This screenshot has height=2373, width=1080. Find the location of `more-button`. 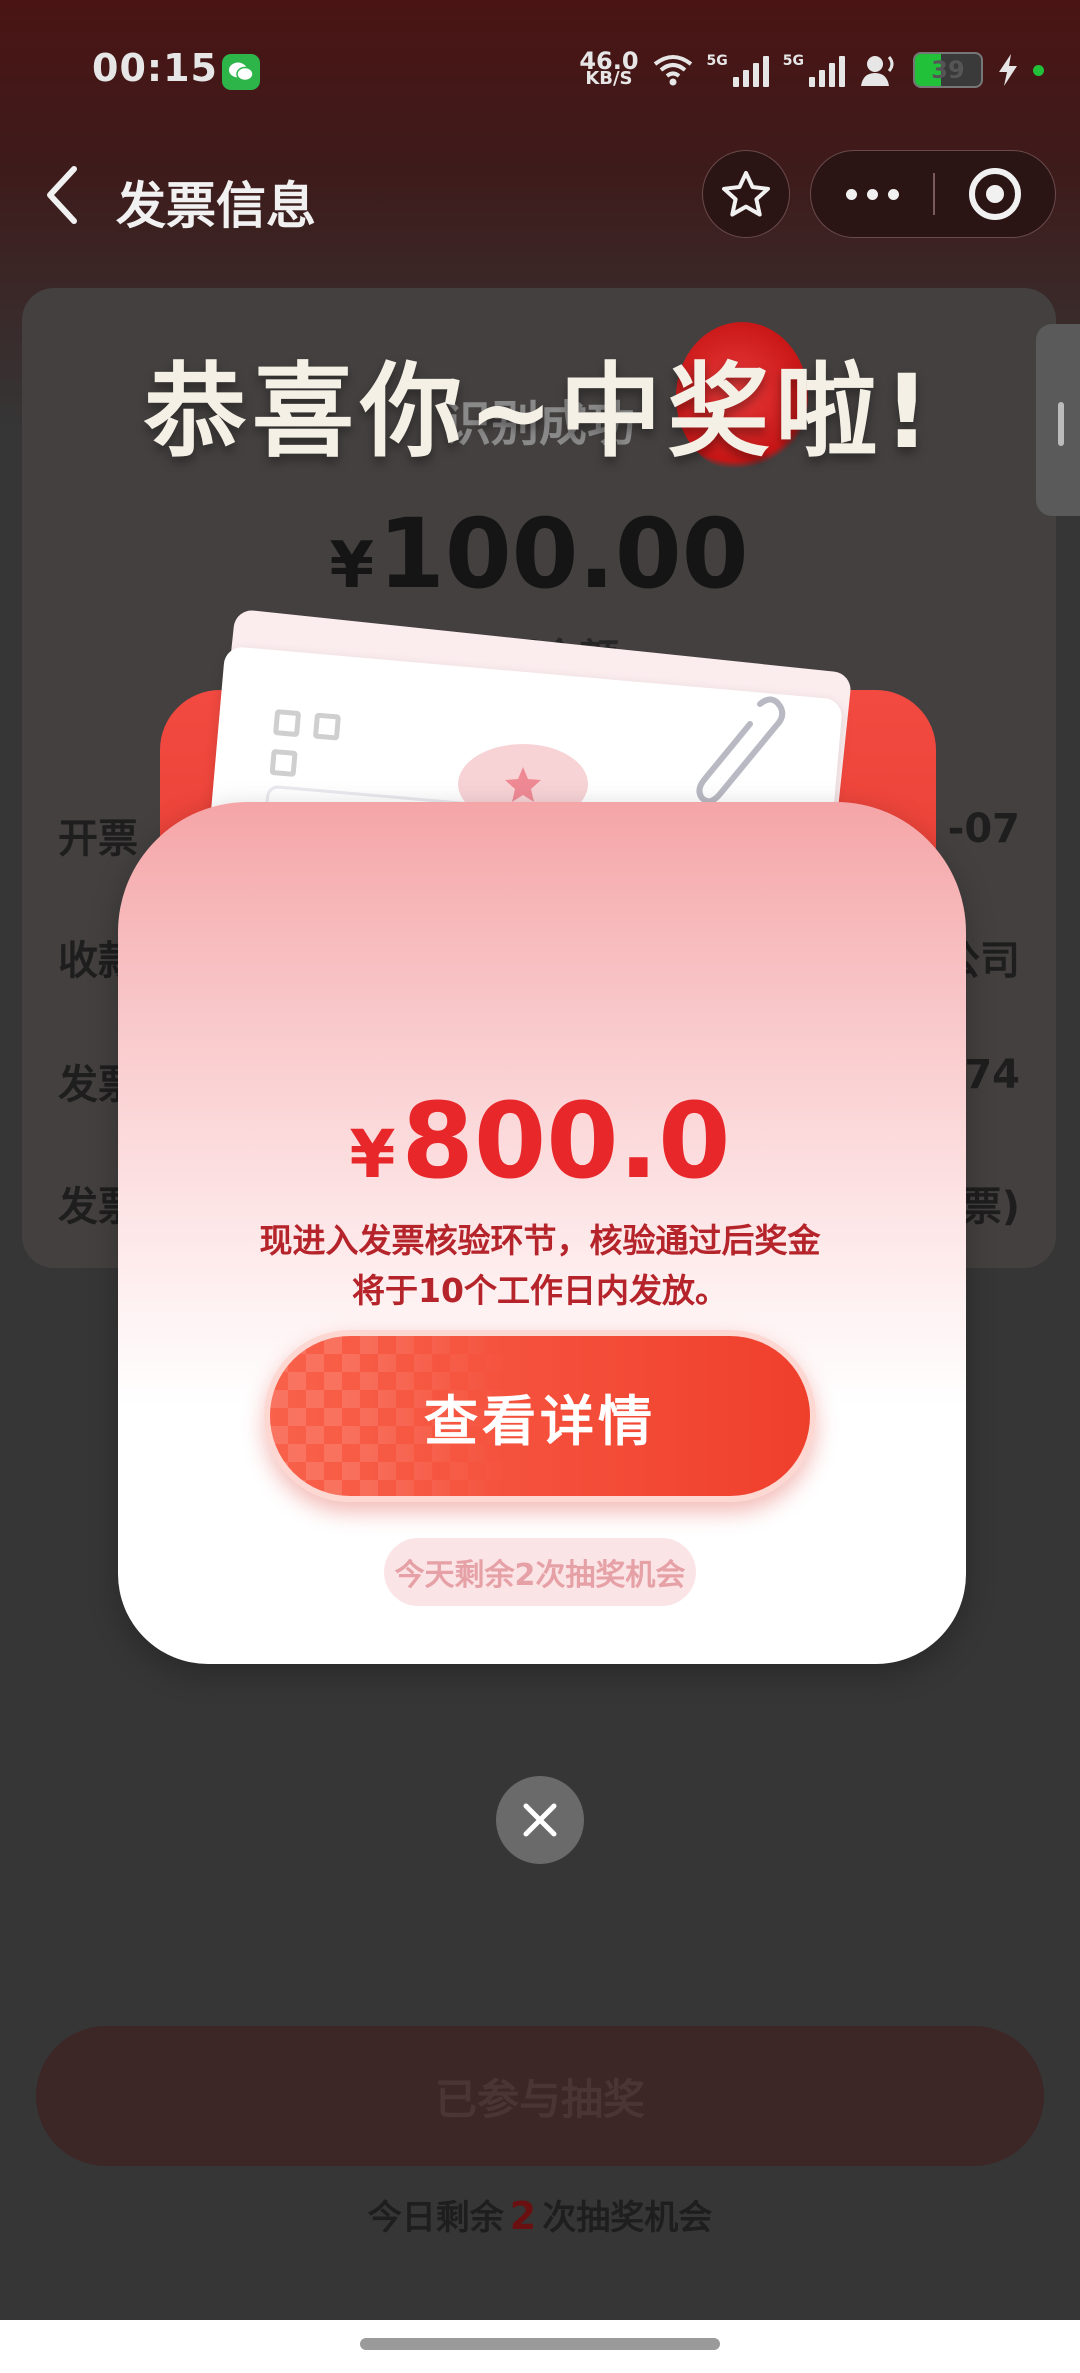

more-button is located at coordinates (872, 194).